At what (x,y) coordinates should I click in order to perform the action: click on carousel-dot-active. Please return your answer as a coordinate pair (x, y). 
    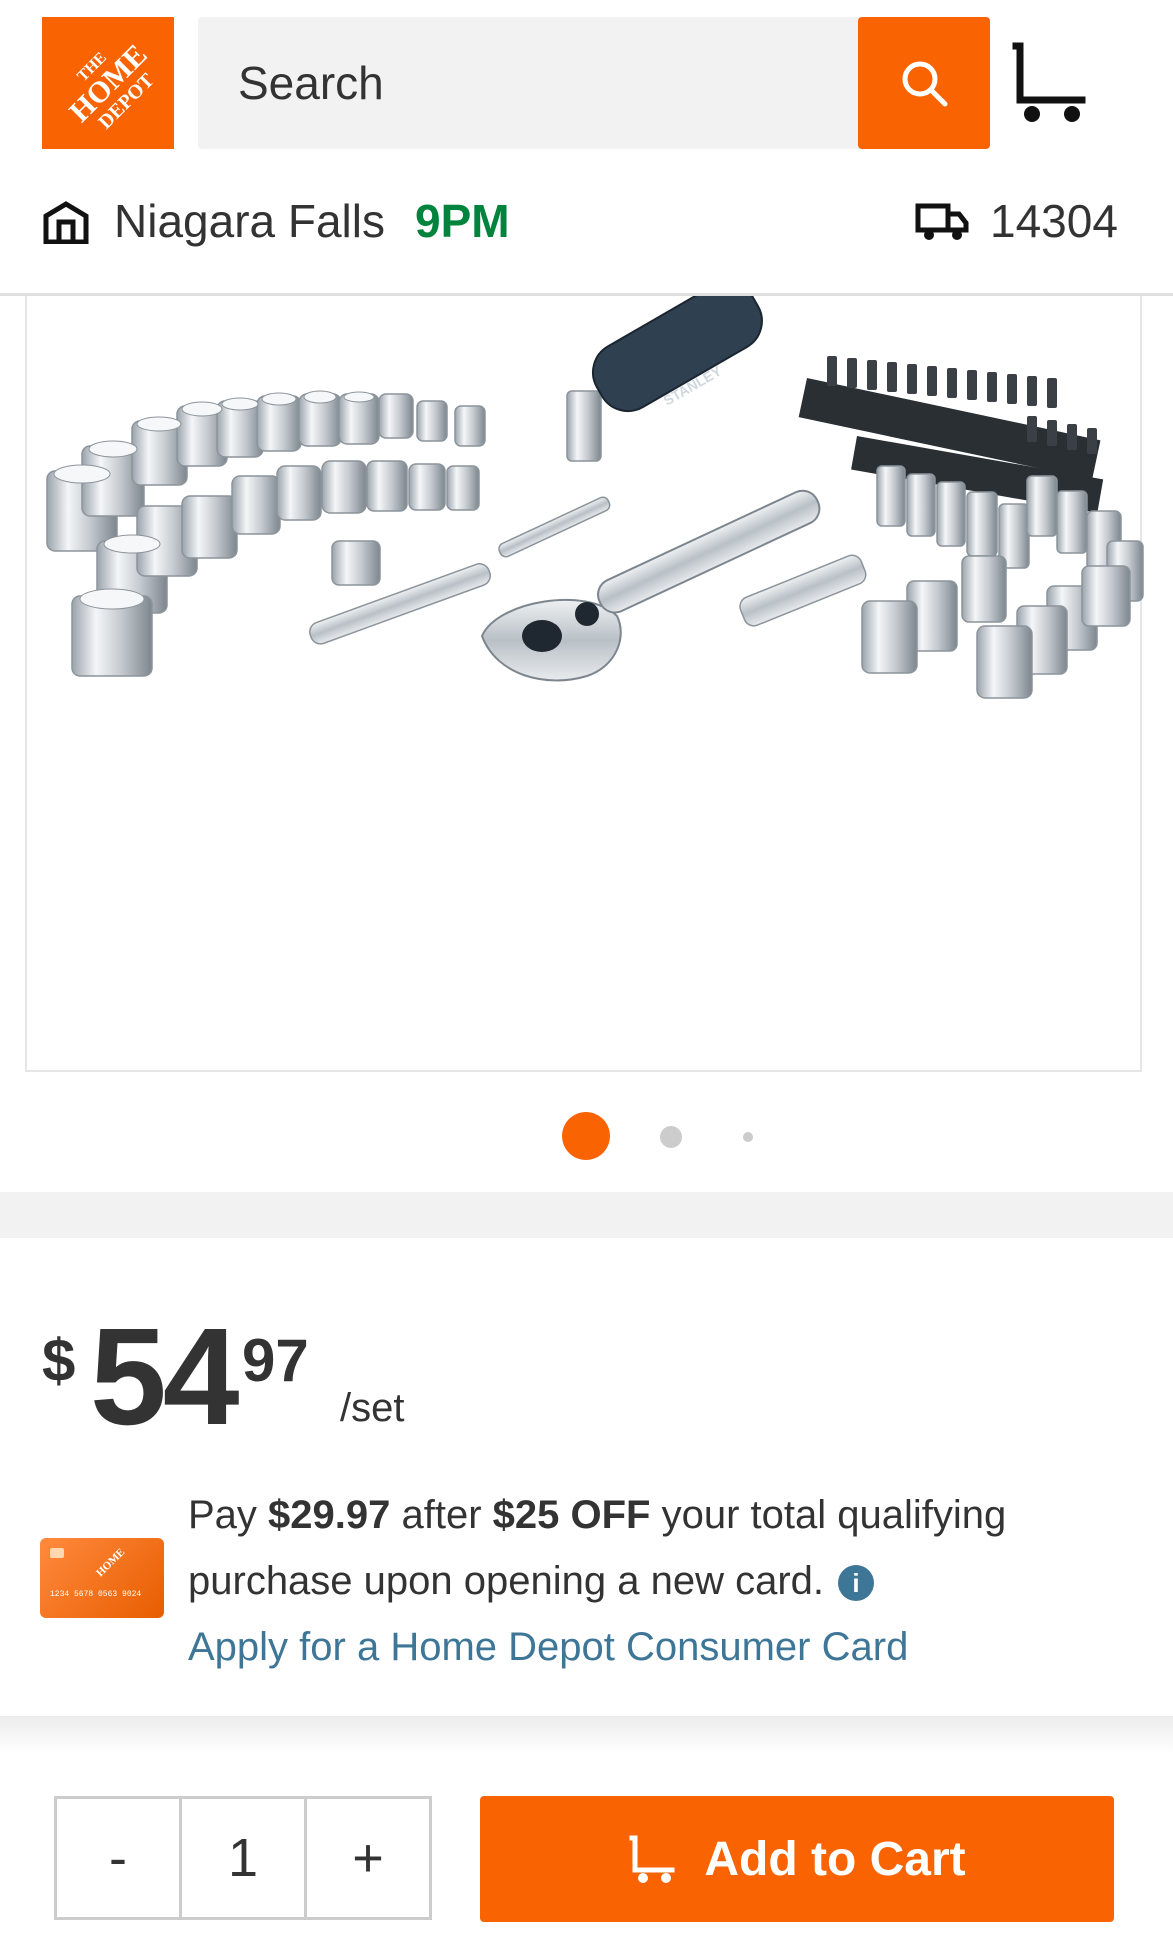
    Looking at the image, I should click on (586, 1136).